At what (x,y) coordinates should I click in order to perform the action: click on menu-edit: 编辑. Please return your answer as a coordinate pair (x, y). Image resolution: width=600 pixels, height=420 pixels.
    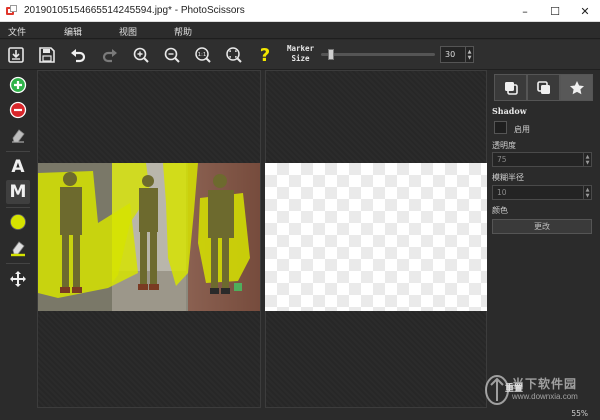
    Looking at the image, I should click on (73, 31).